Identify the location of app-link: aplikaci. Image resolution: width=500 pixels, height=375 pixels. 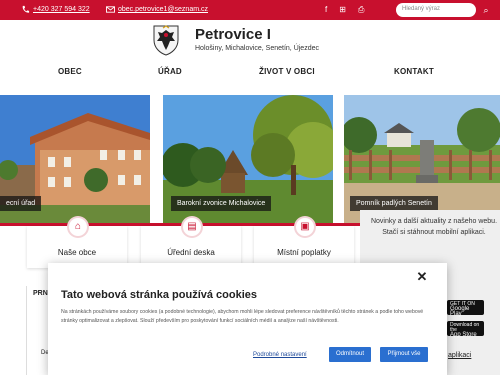
(459, 355).